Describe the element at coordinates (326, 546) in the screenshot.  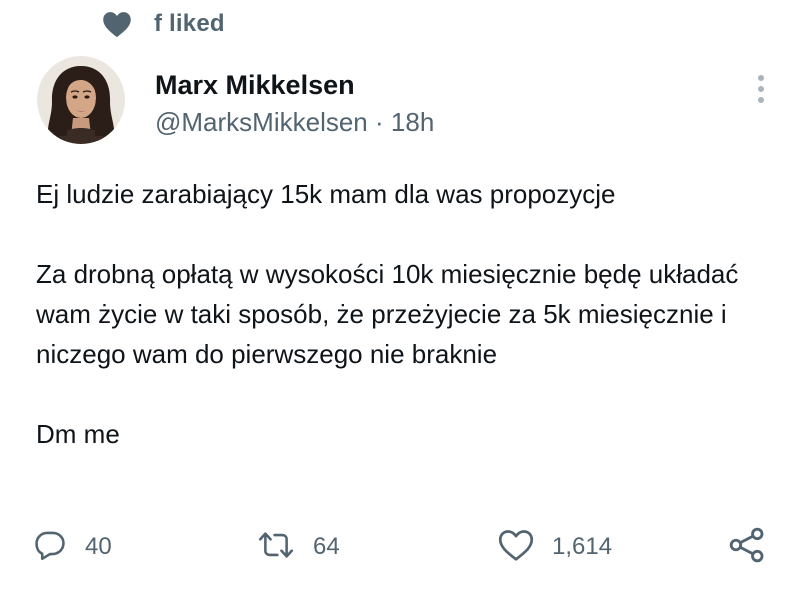
I see `retweet-count: 64` at that location.